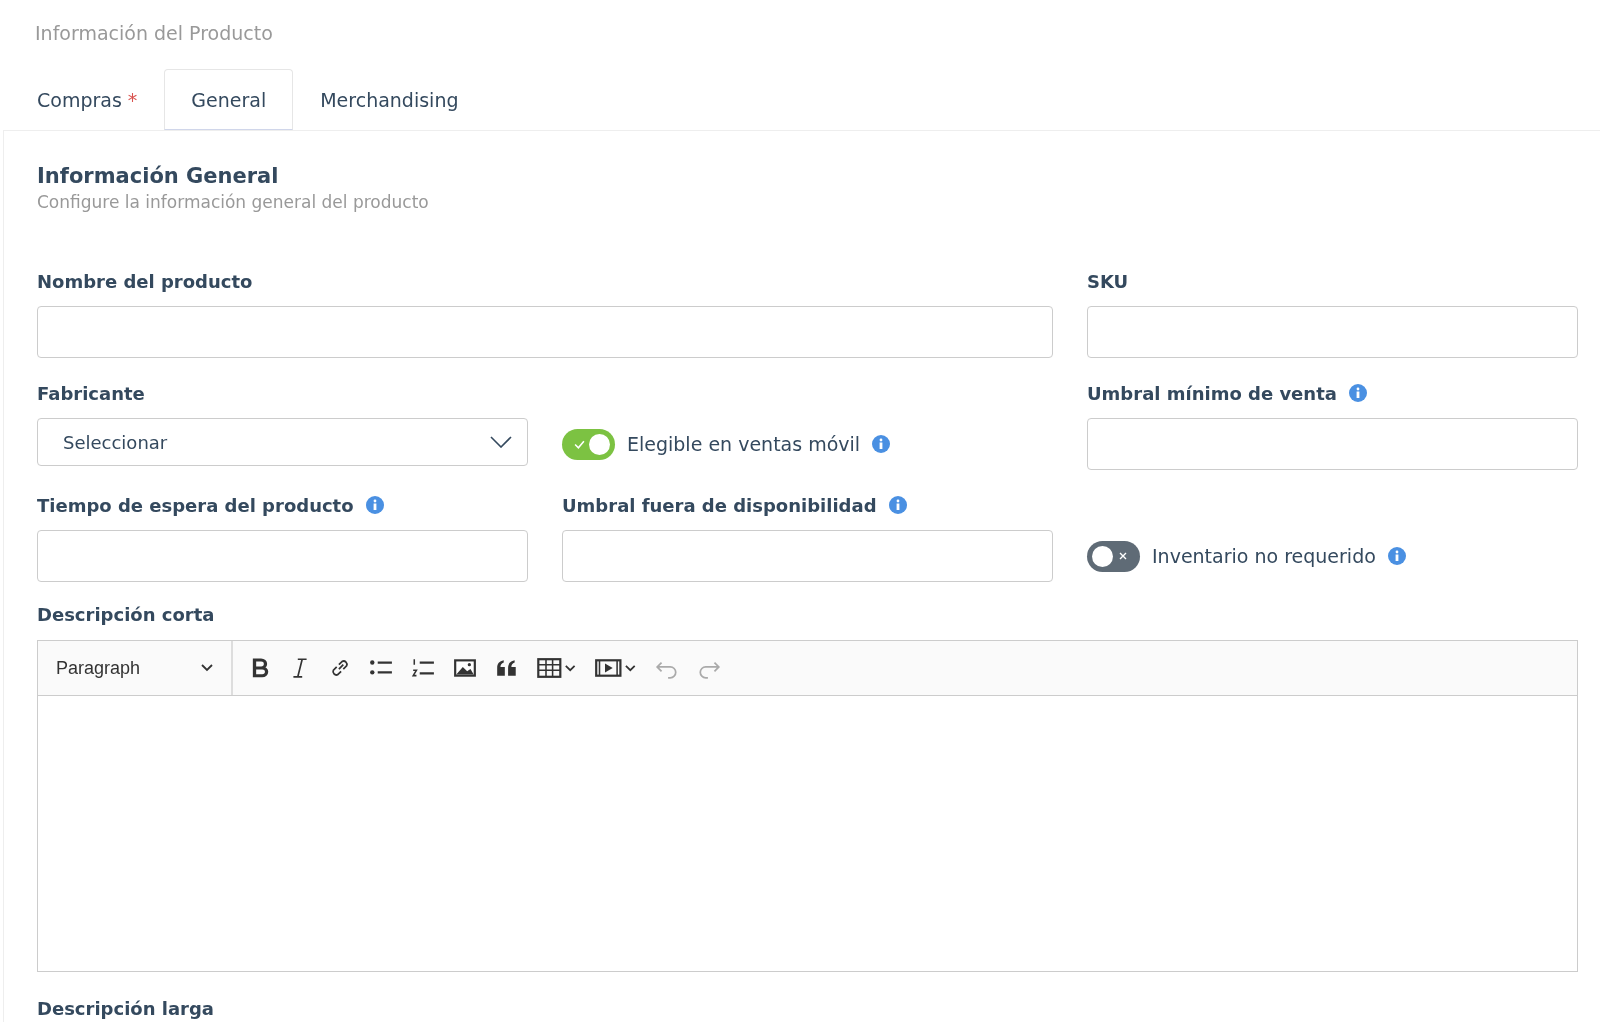 This screenshot has height=1028, width=1600. Describe the element at coordinates (579, 444) in the screenshot. I see `check-icon` at that location.